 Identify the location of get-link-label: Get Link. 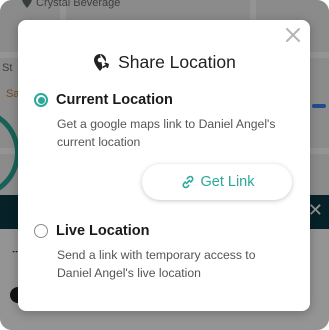
(227, 182).